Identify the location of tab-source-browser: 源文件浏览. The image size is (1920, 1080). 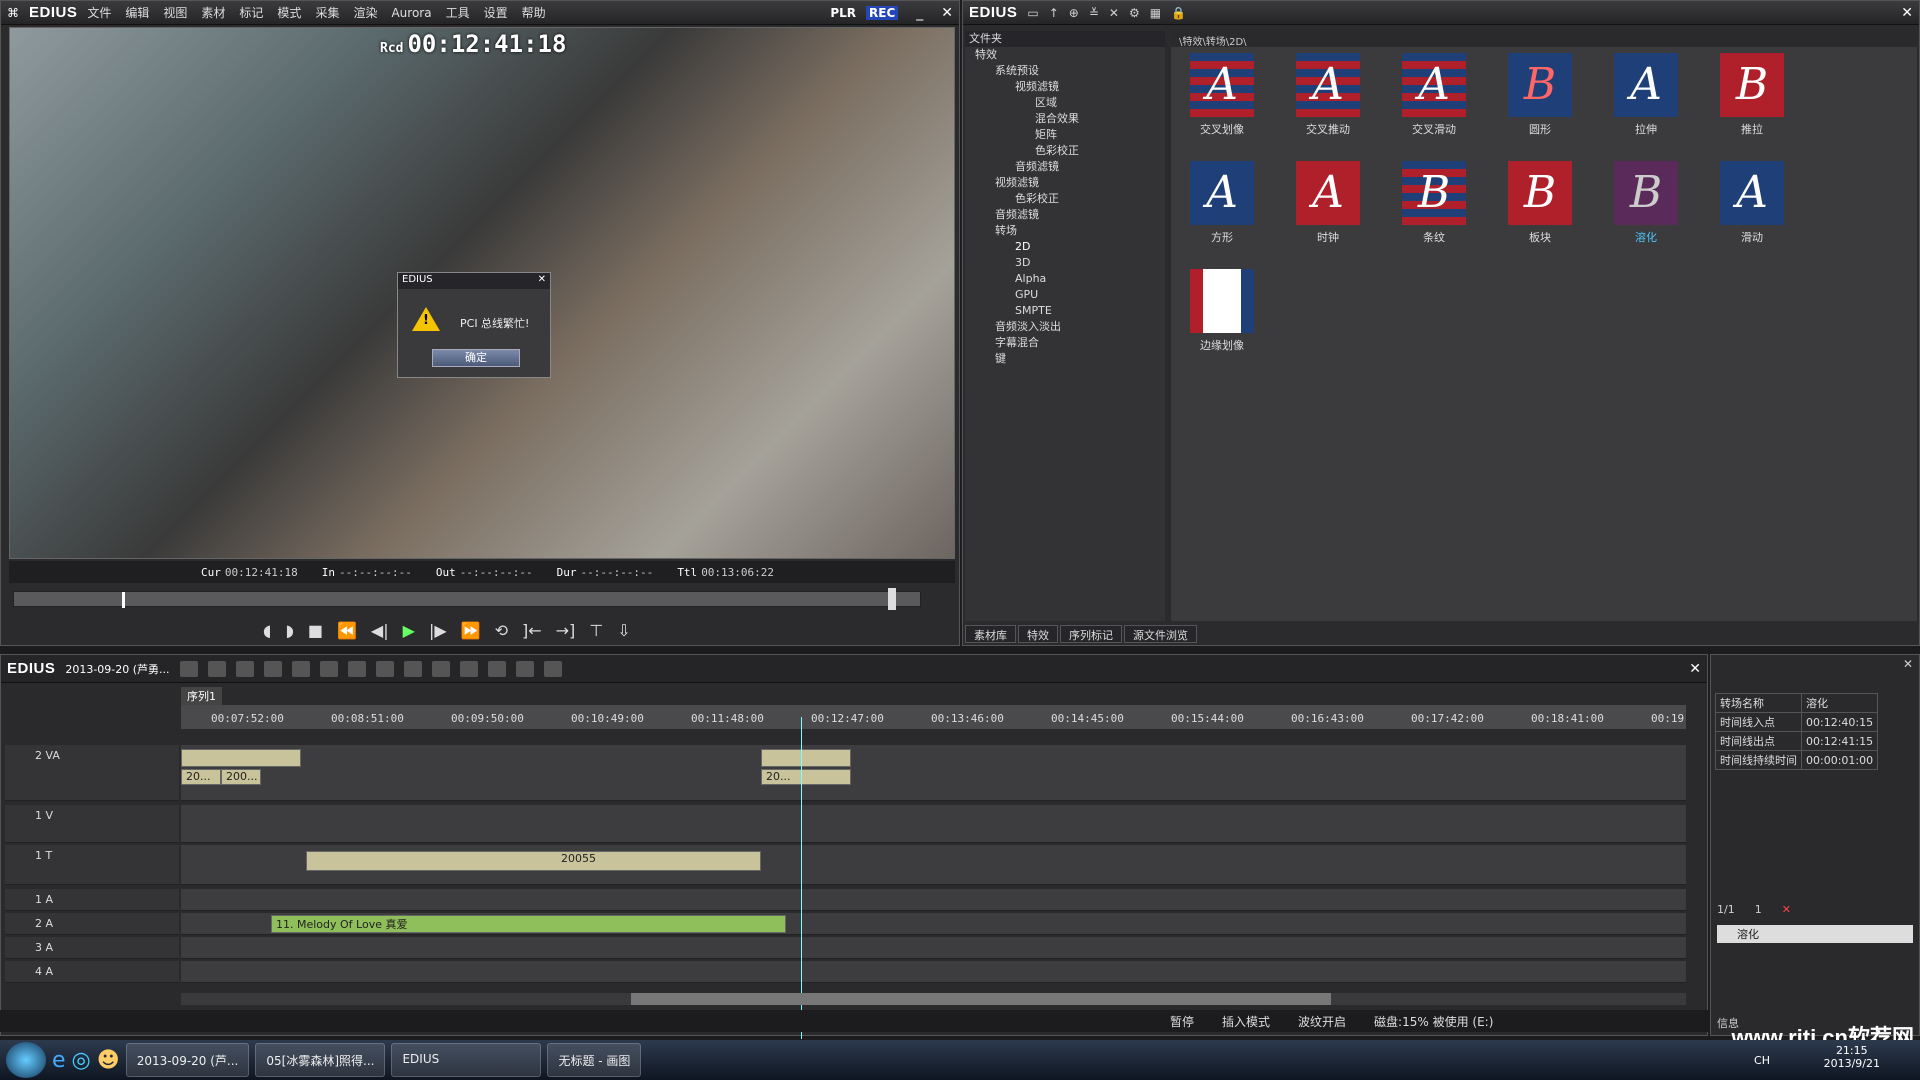
(1160, 634).